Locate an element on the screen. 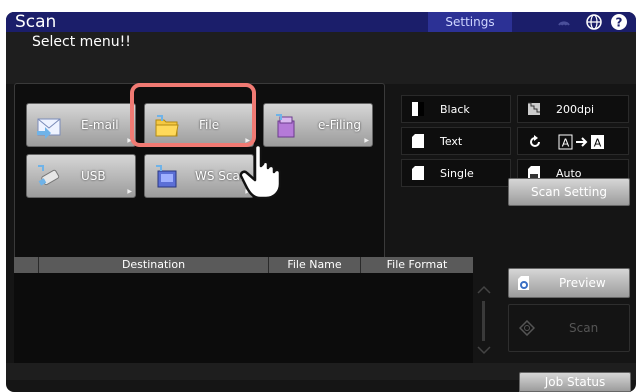  scan-button: Scan is located at coordinates (569, 328).